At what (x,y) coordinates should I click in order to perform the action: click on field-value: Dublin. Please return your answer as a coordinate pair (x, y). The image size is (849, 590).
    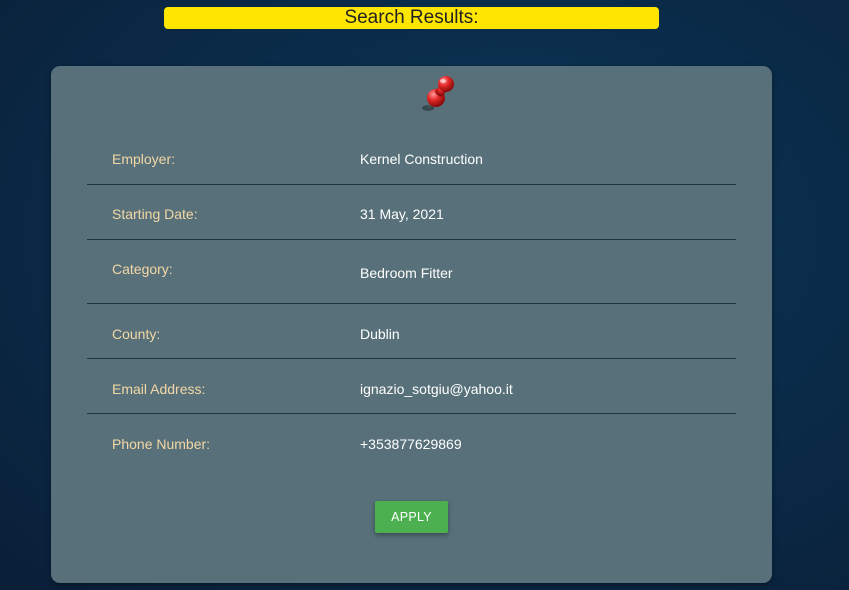
    Looking at the image, I should click on (380, 334).